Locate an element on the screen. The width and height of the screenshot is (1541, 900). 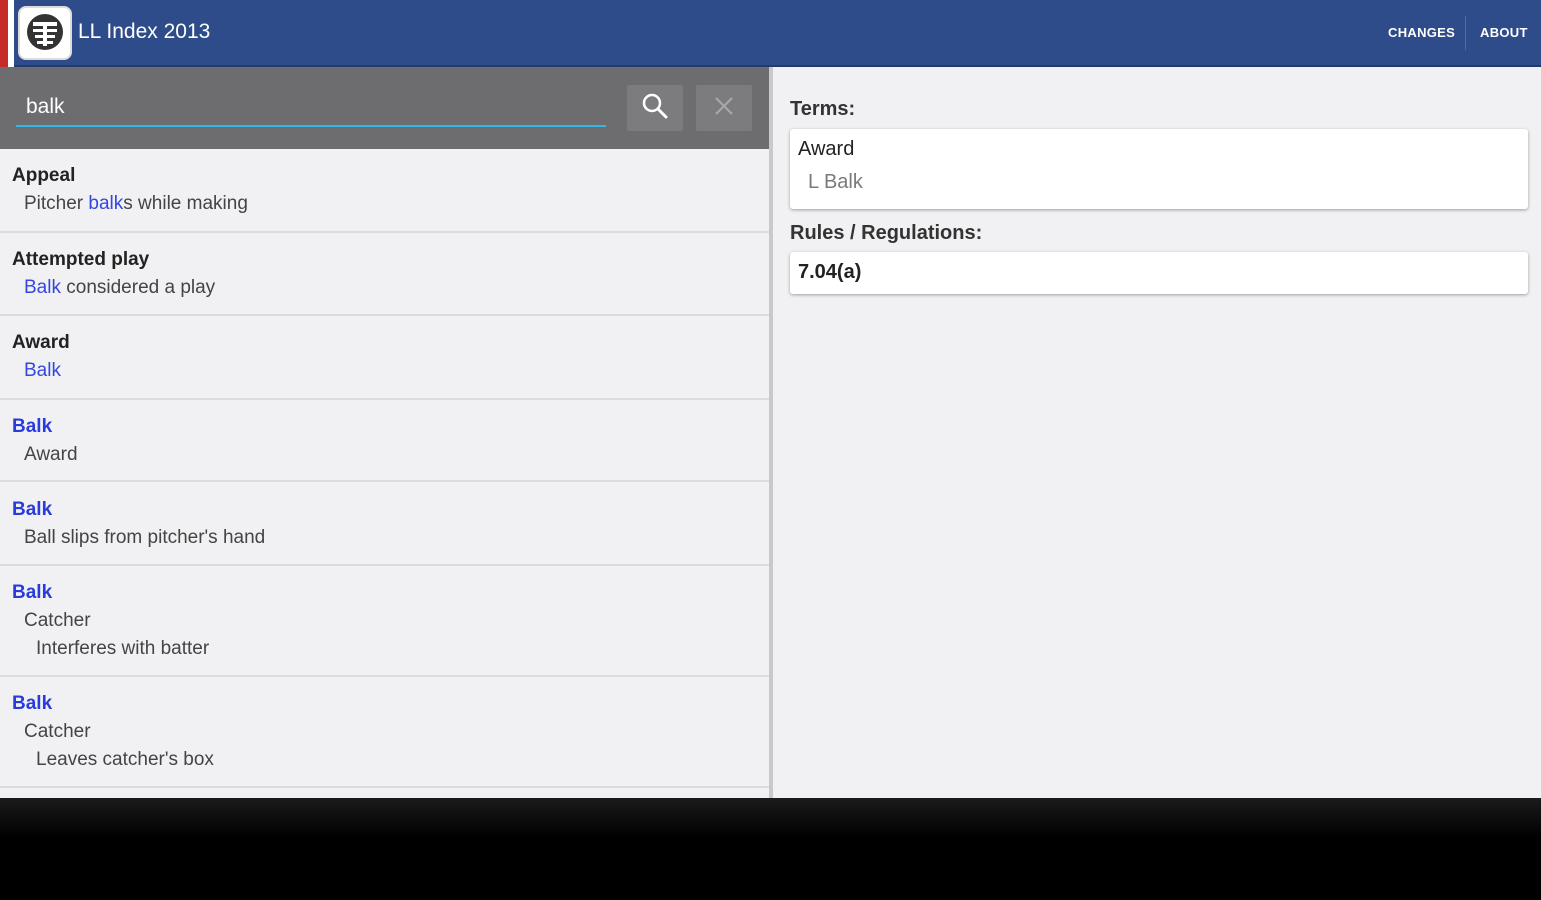
result-title: Attempted play is located at coordinates (81, 259).